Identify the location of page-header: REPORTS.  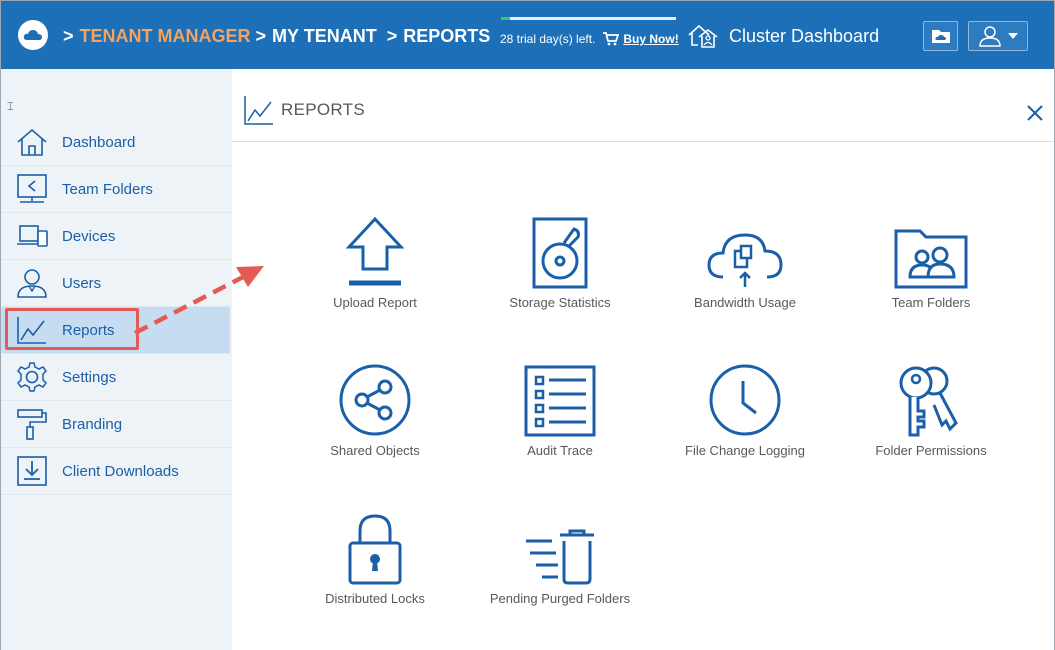
(643, 105).